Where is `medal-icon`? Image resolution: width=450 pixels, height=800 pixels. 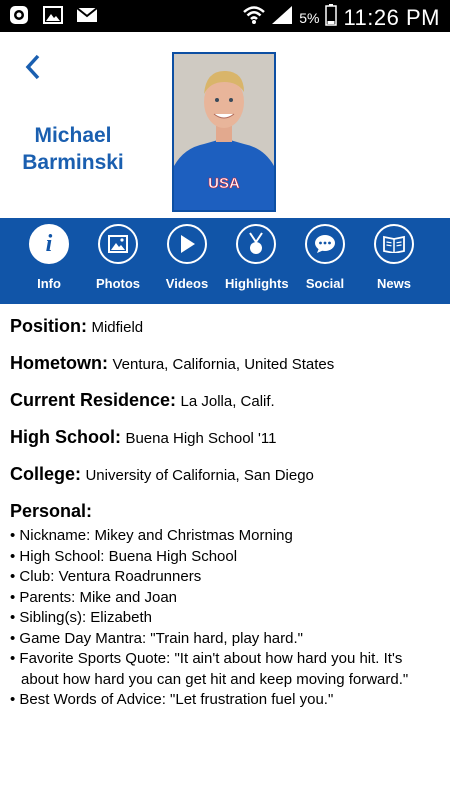 medal-icon is located at coordinates (256, 244).